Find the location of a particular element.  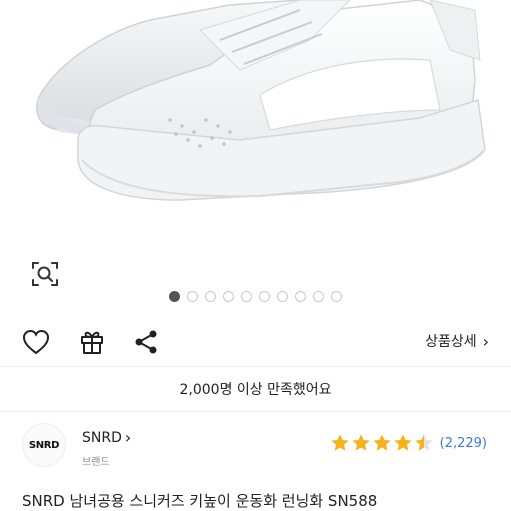

product-detail-label: 상품상세 is located at coordinates (451, 342).